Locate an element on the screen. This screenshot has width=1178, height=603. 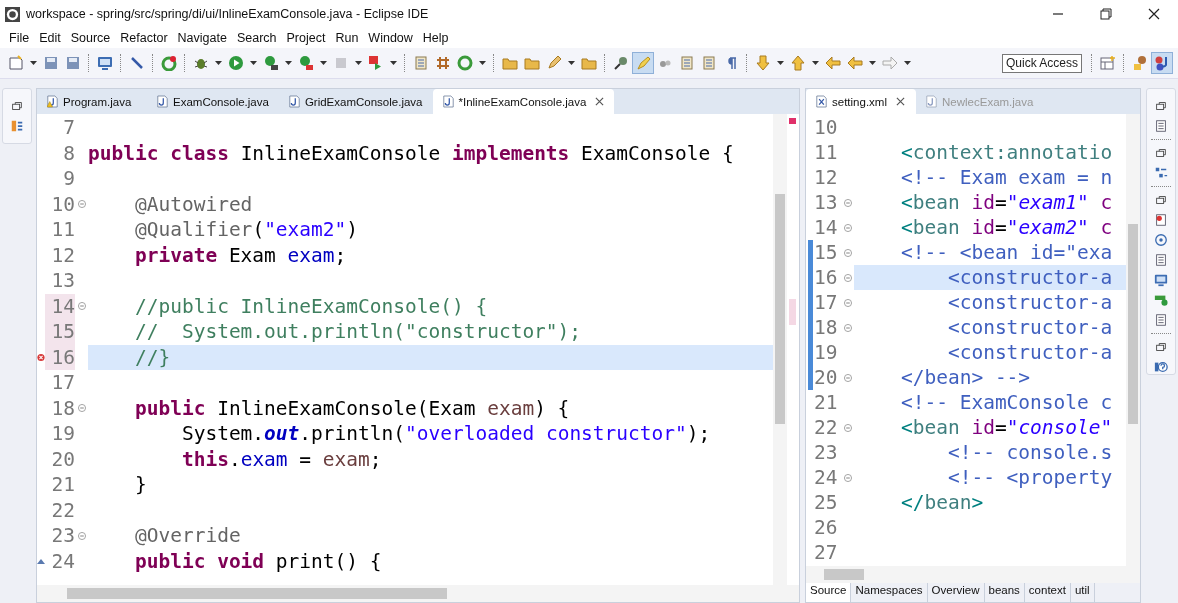
line-number: 26 is located at coordinates (826, 527).